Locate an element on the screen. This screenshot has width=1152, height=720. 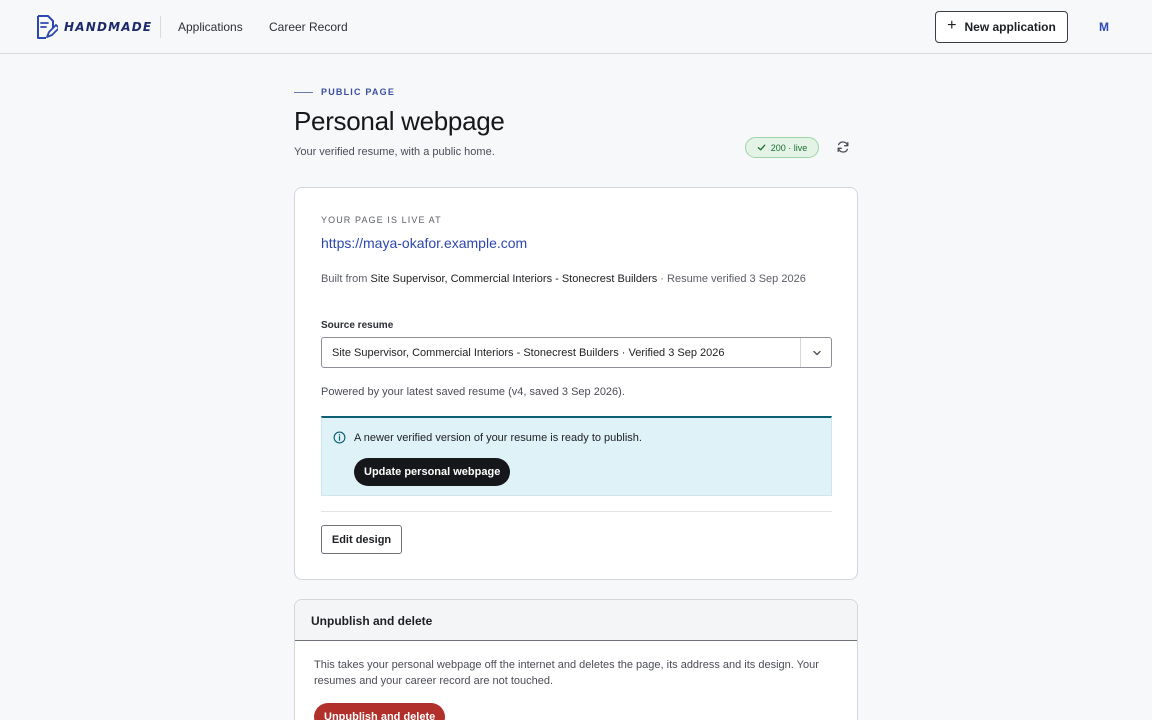
built-from-prefix: Built from is located at coordinates (346, 279).